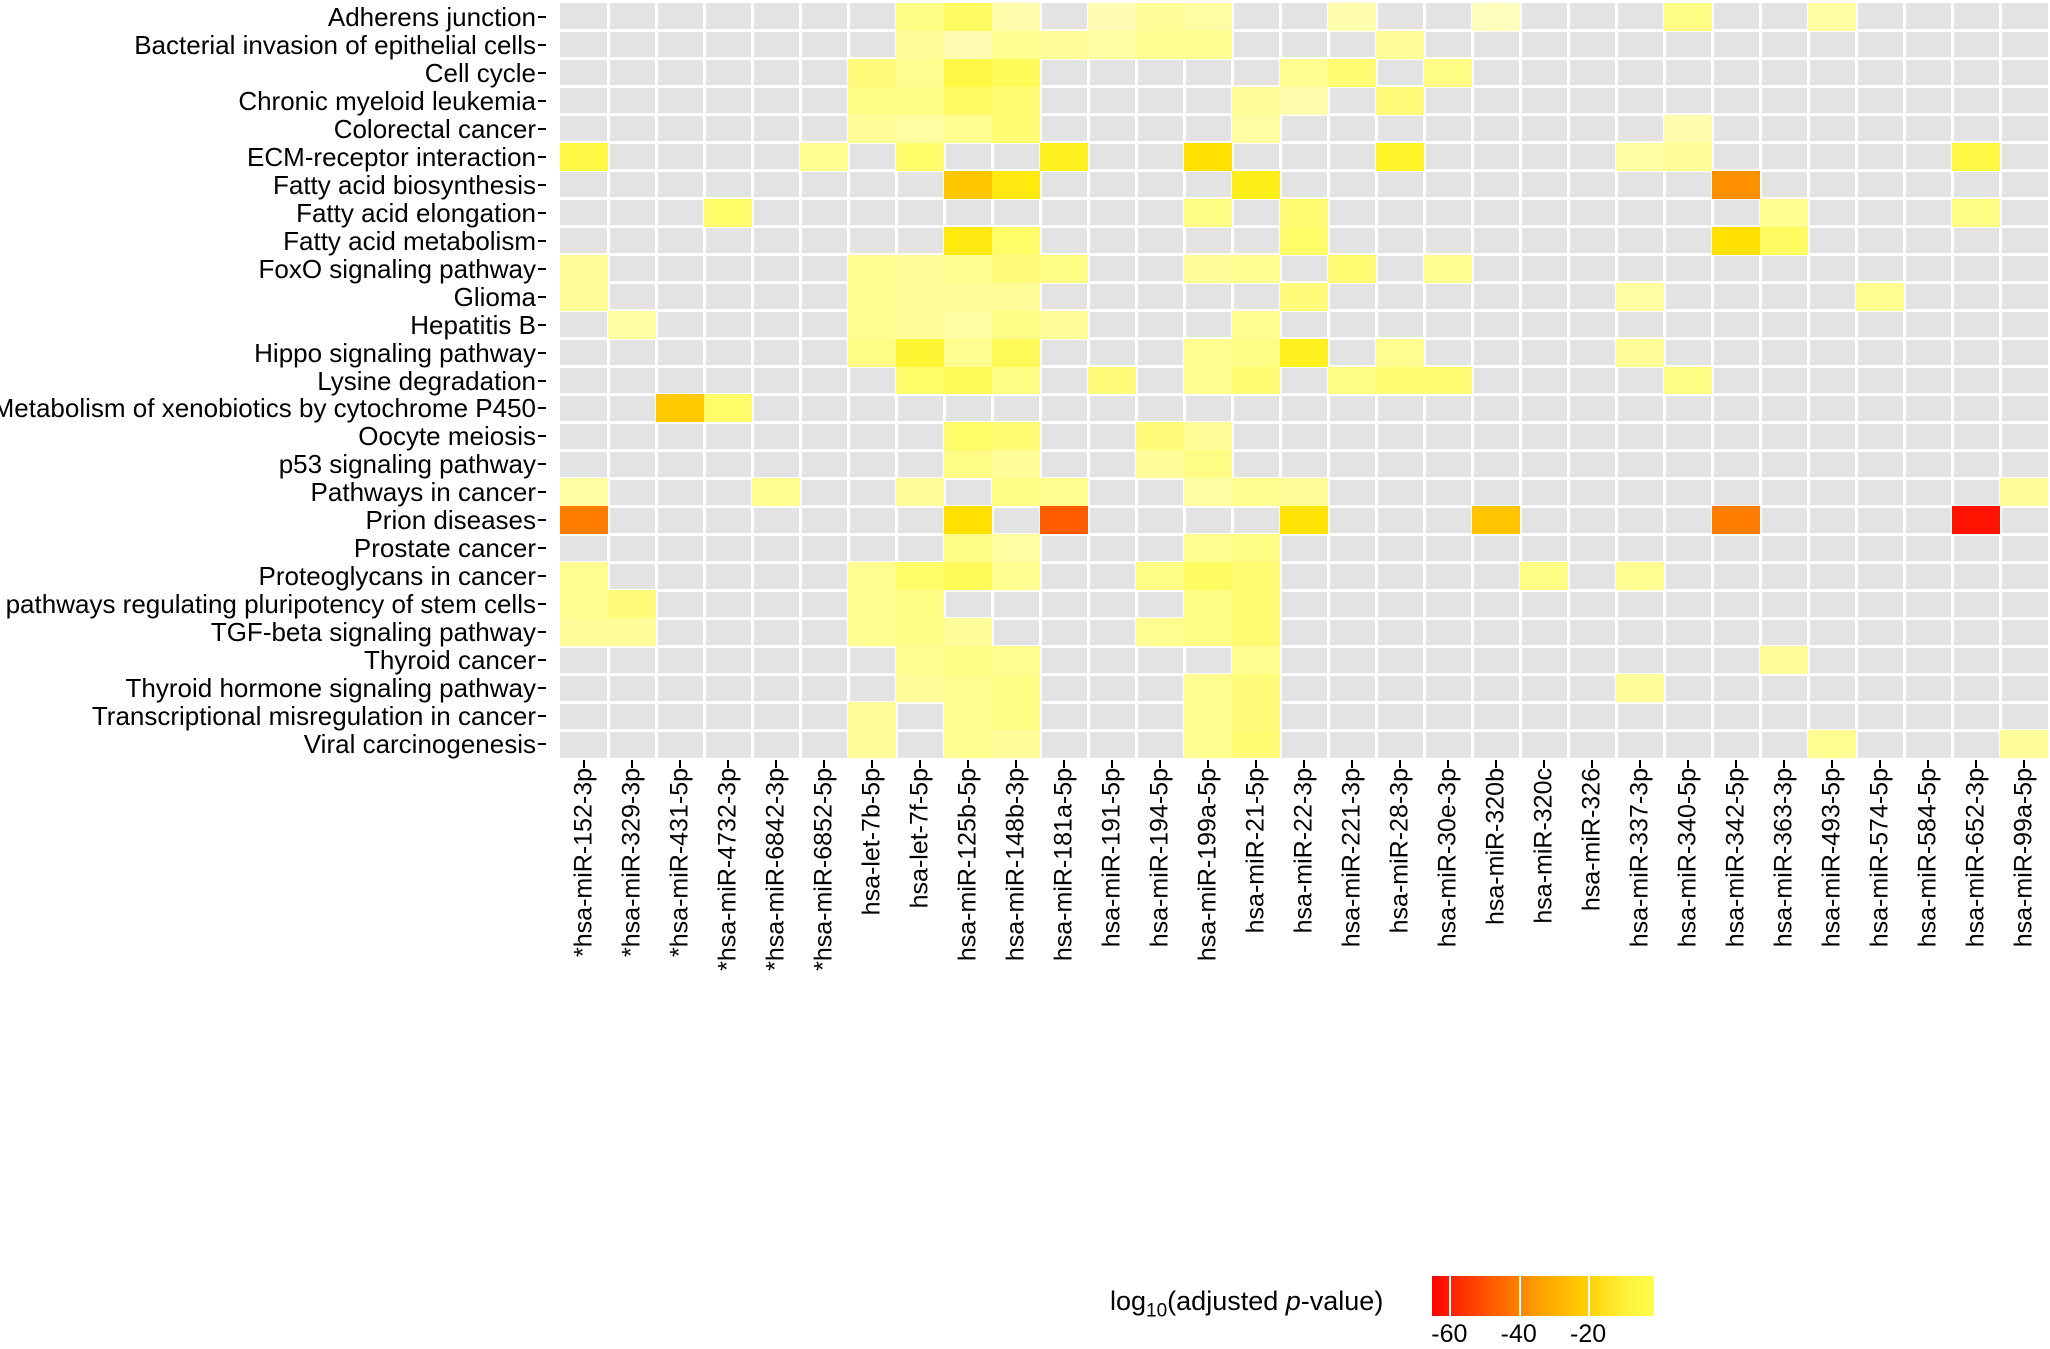 The image size is (2050, 1349). Describe the element at coordinates (1016, 875) in the screenshot. I see `x-axis-label-wrap: hsa-miR-148b-3p` at that location.